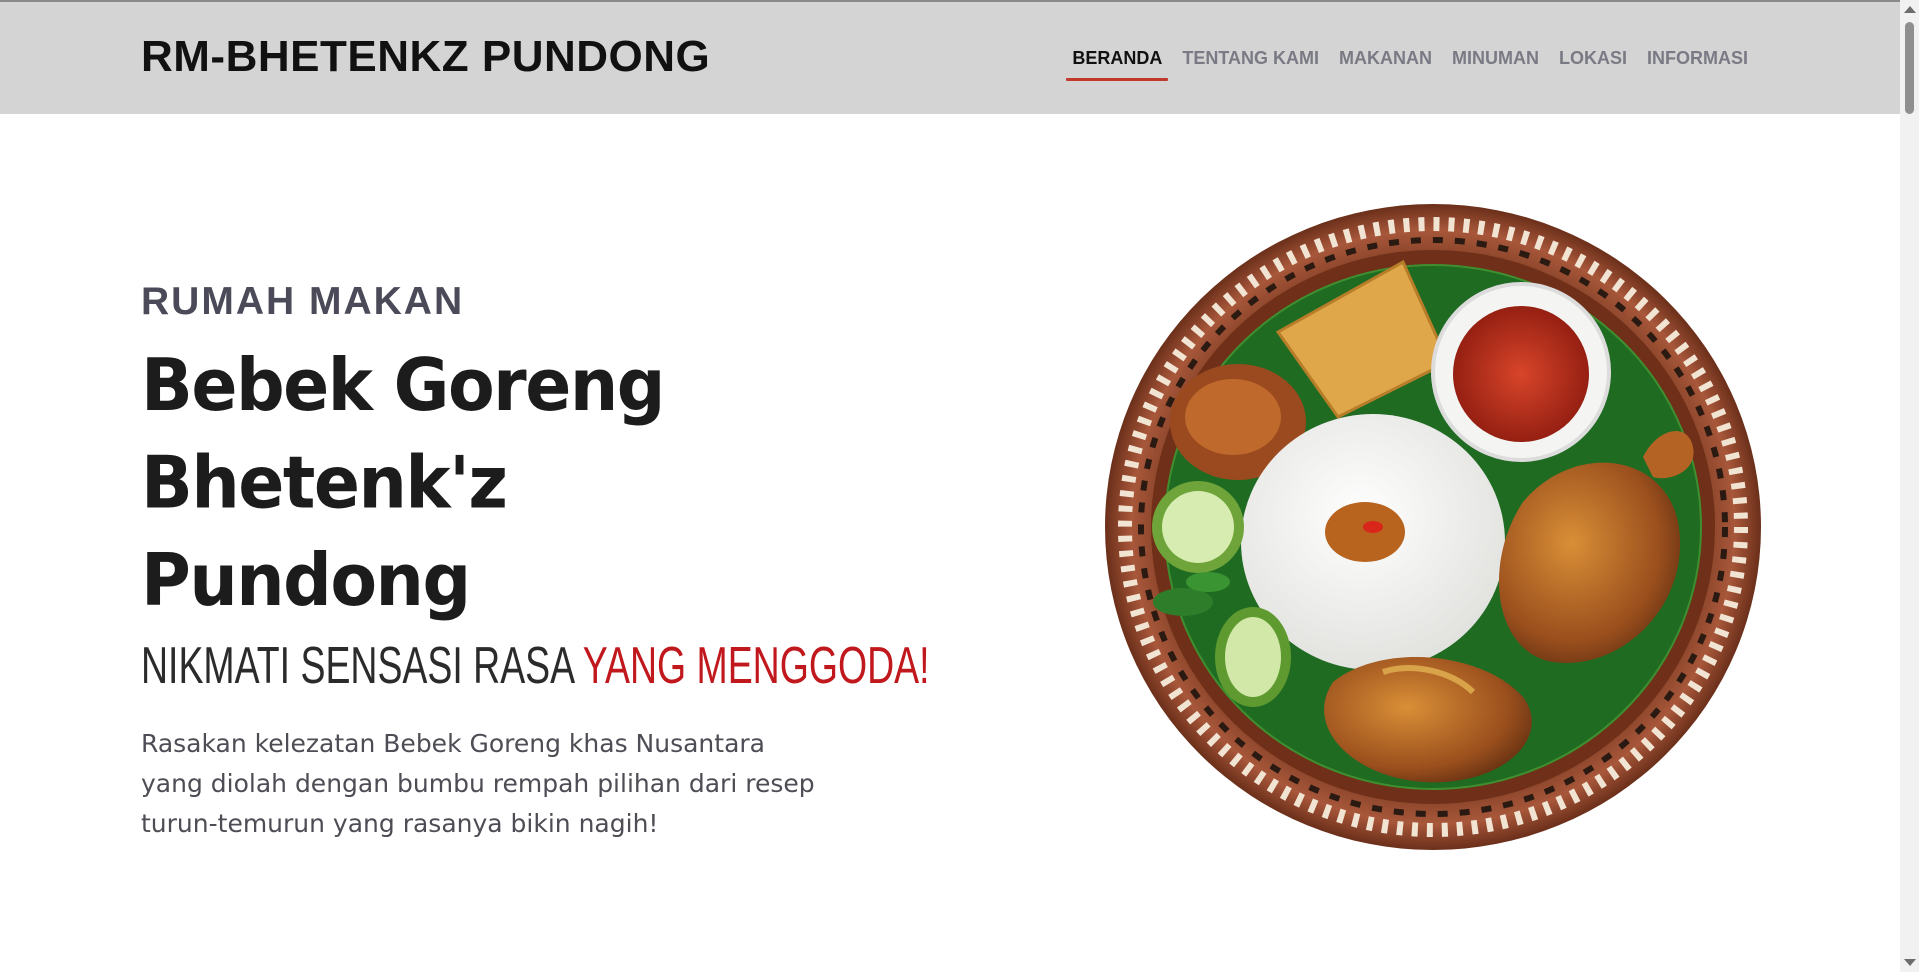 Image resolution: width=1919 pixels, height=972 pixels. I want to click on page-scrollbar, so click(1909, 486).